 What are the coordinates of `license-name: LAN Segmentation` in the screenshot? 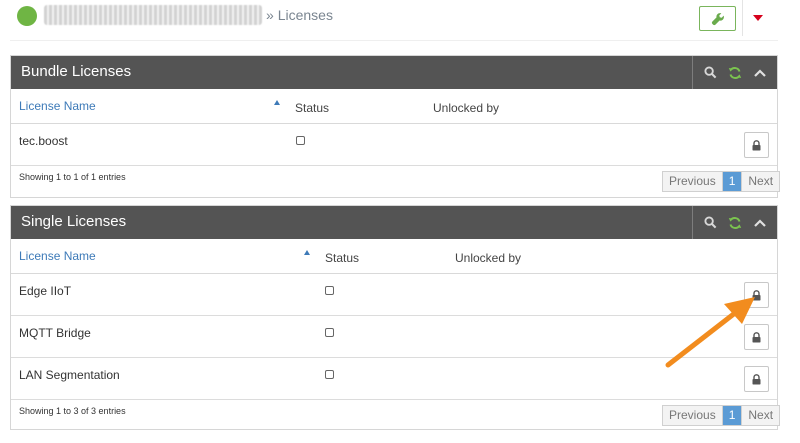 It's located at (69, 375).